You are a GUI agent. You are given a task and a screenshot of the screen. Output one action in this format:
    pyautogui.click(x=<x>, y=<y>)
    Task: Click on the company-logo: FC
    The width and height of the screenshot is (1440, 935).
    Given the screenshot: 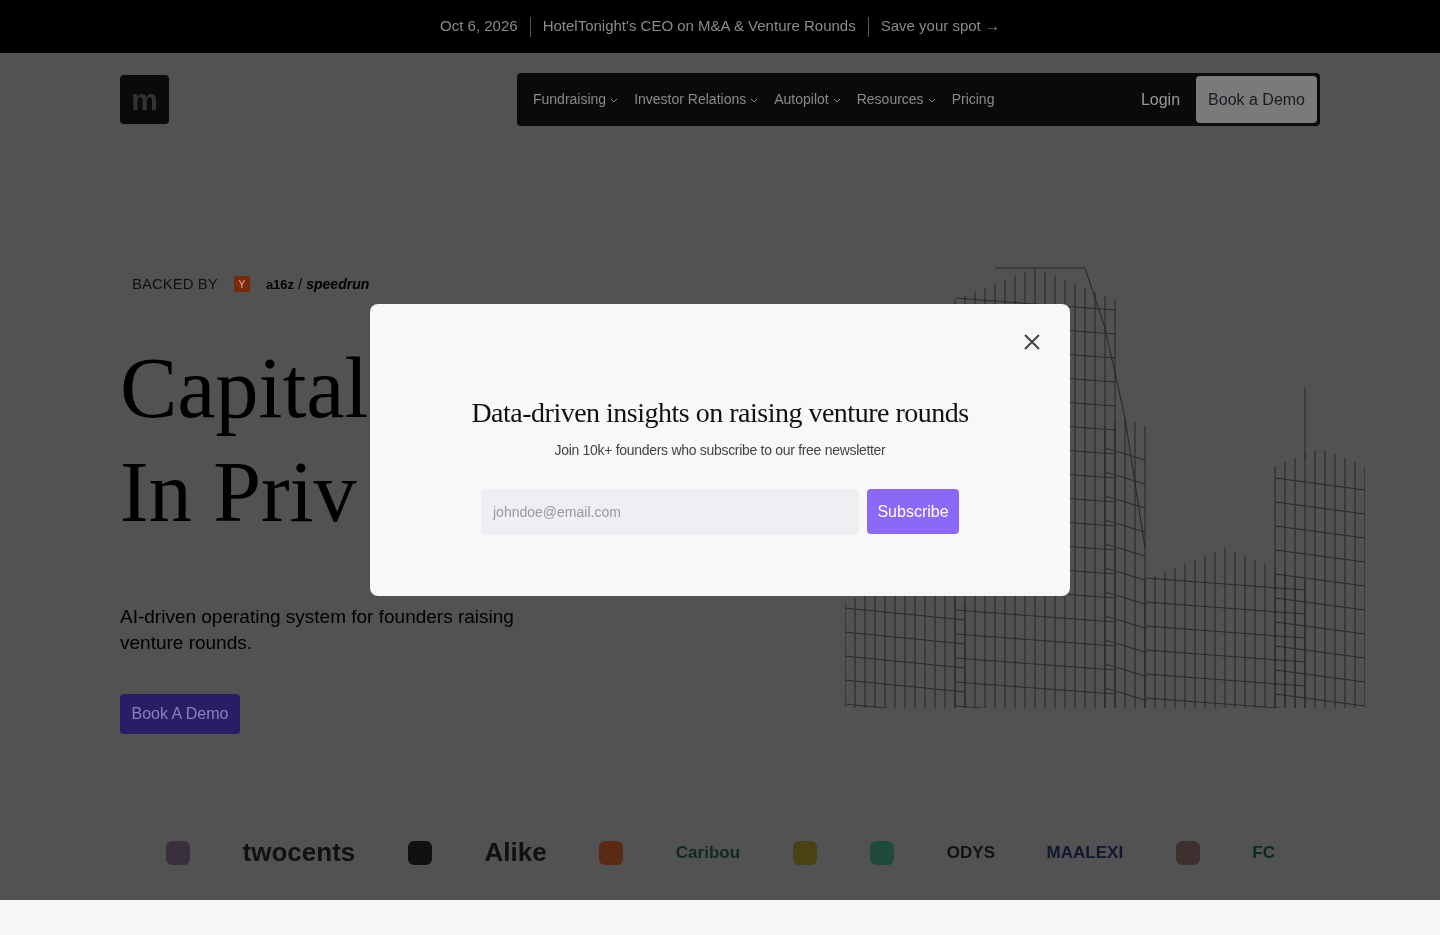 What is the action you would take?
    pyautogui.click(x=1263, y=852)
    